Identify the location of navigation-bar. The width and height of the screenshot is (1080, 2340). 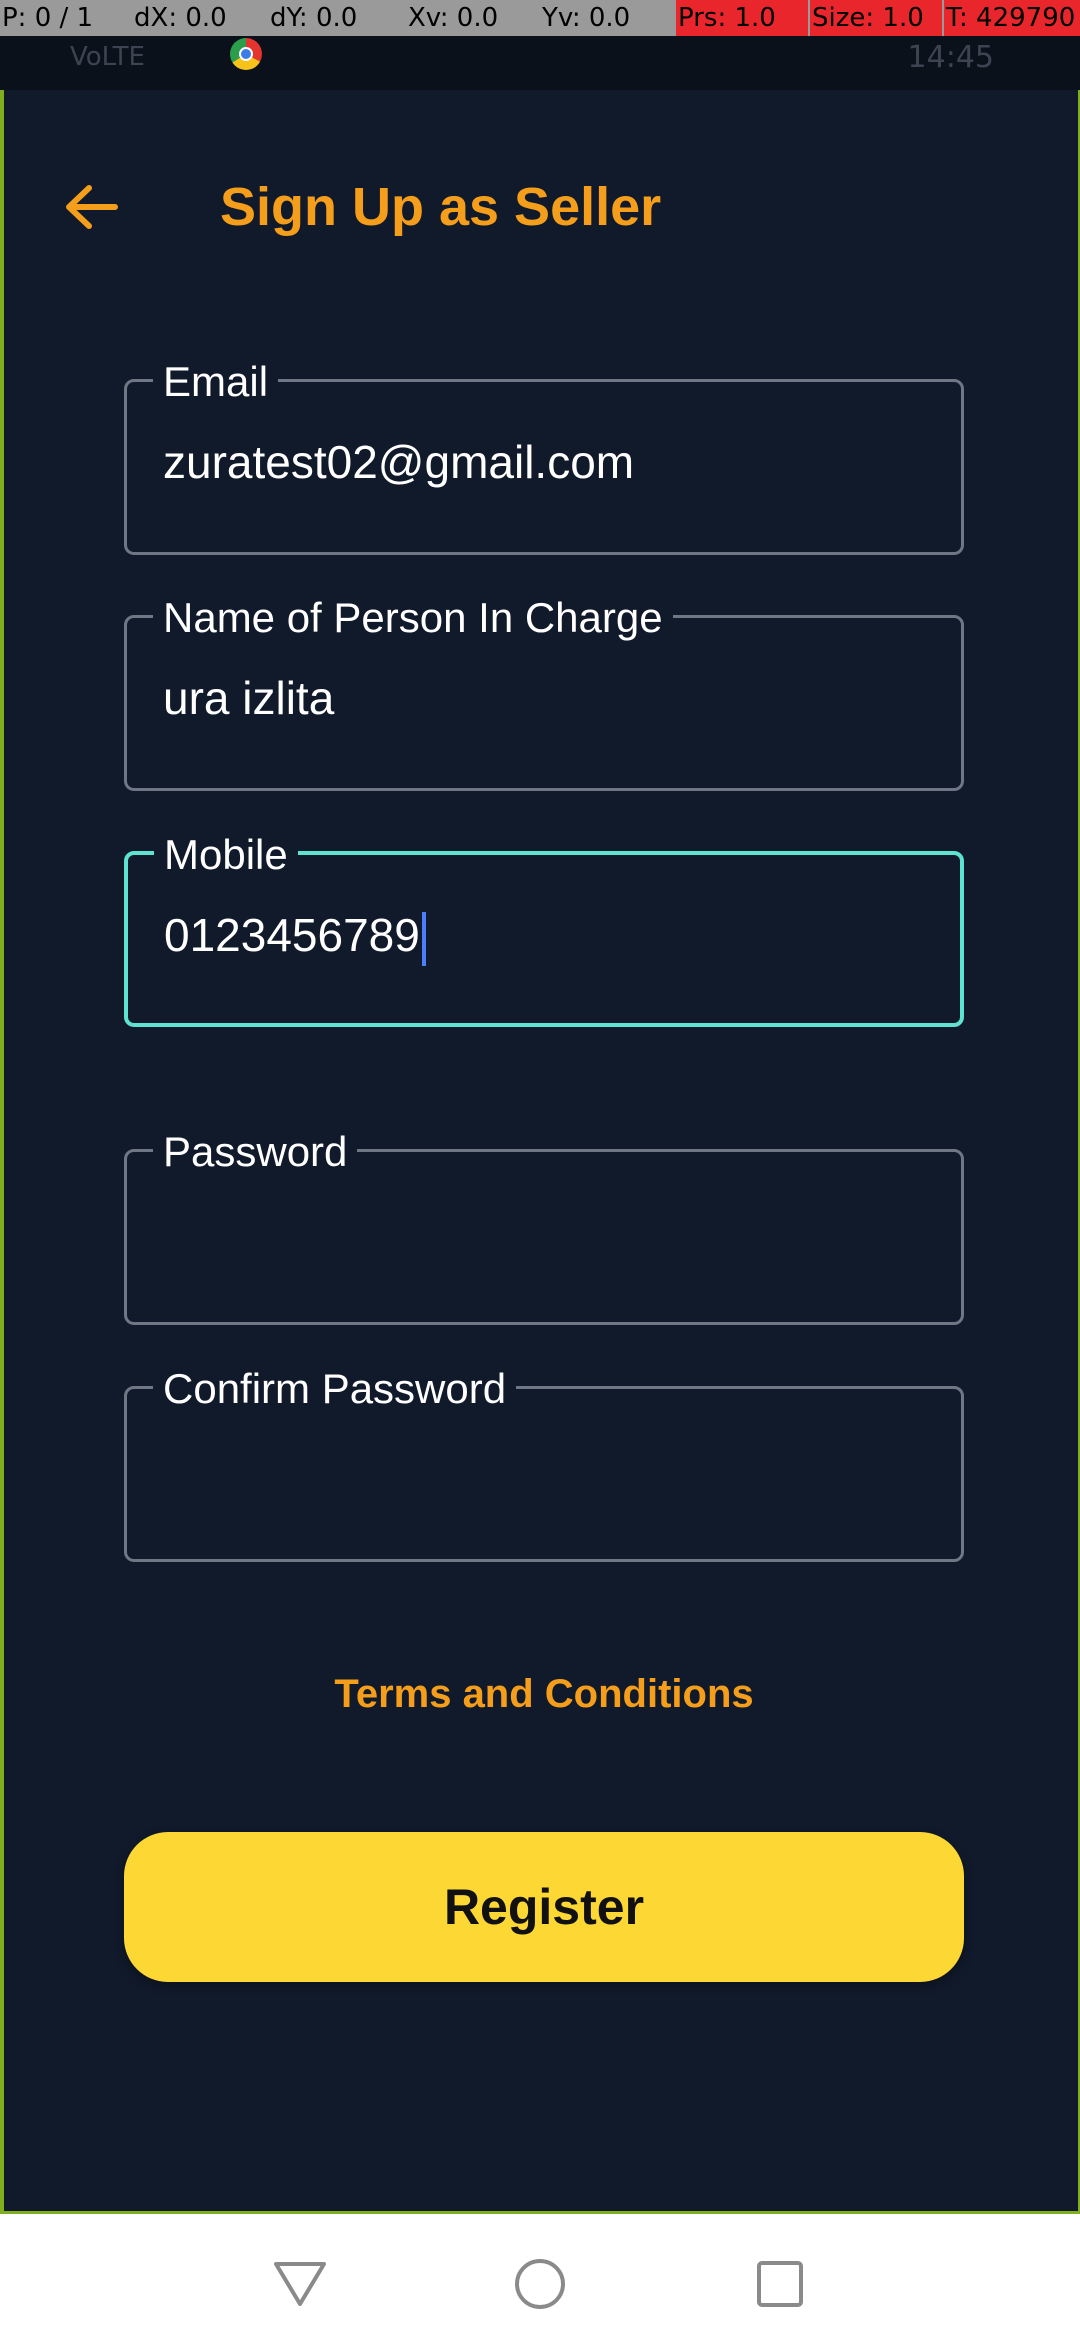
(540, 2277).